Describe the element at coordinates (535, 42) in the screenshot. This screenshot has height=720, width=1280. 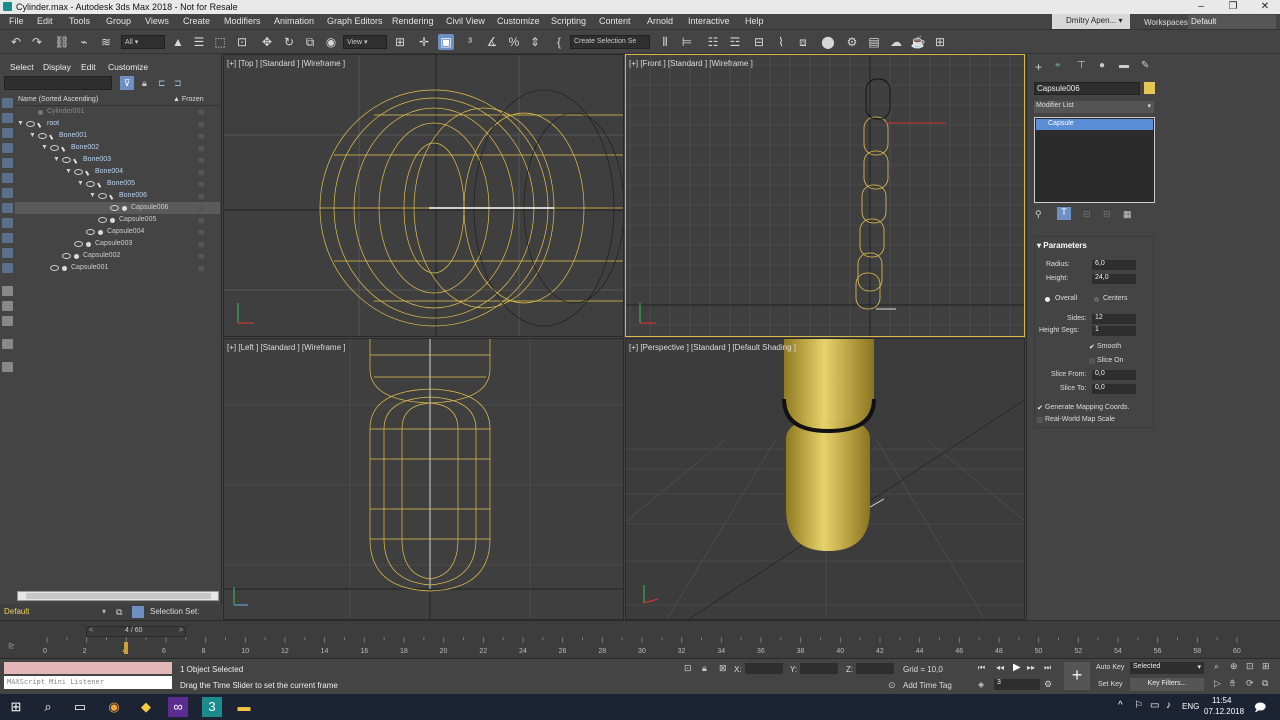
I see `spinner-snap-icon: ⇕` at that location.